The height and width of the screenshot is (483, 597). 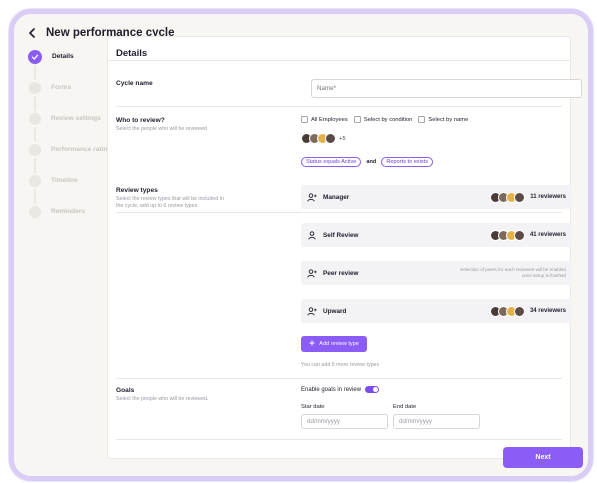 What do you see at coordinates (371, 162) in the screenshot?
I see `chip-connector: and` at bounding box center [371, 162].